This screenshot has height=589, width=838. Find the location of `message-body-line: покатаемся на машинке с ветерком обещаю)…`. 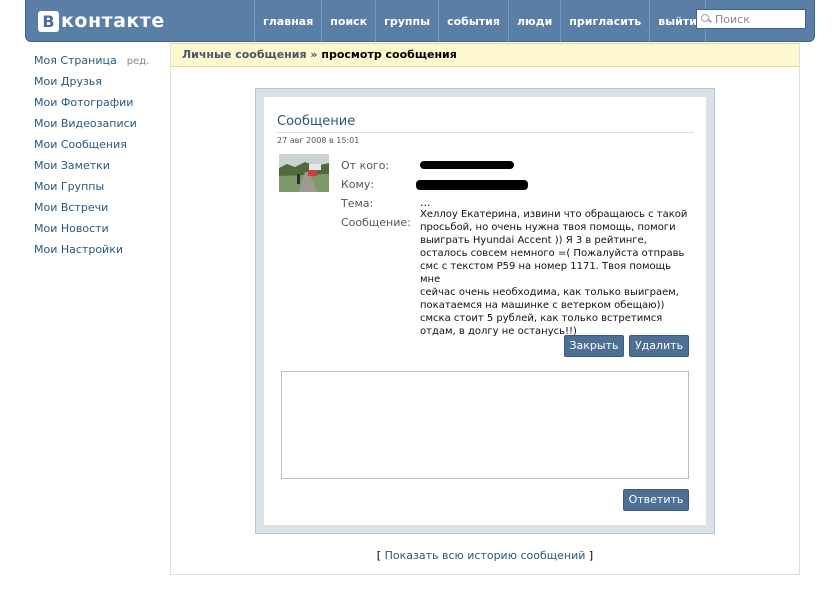

message-body-line: покатаемся на машинке с ветерком обещаю)… is located at coordinates (542, 305).